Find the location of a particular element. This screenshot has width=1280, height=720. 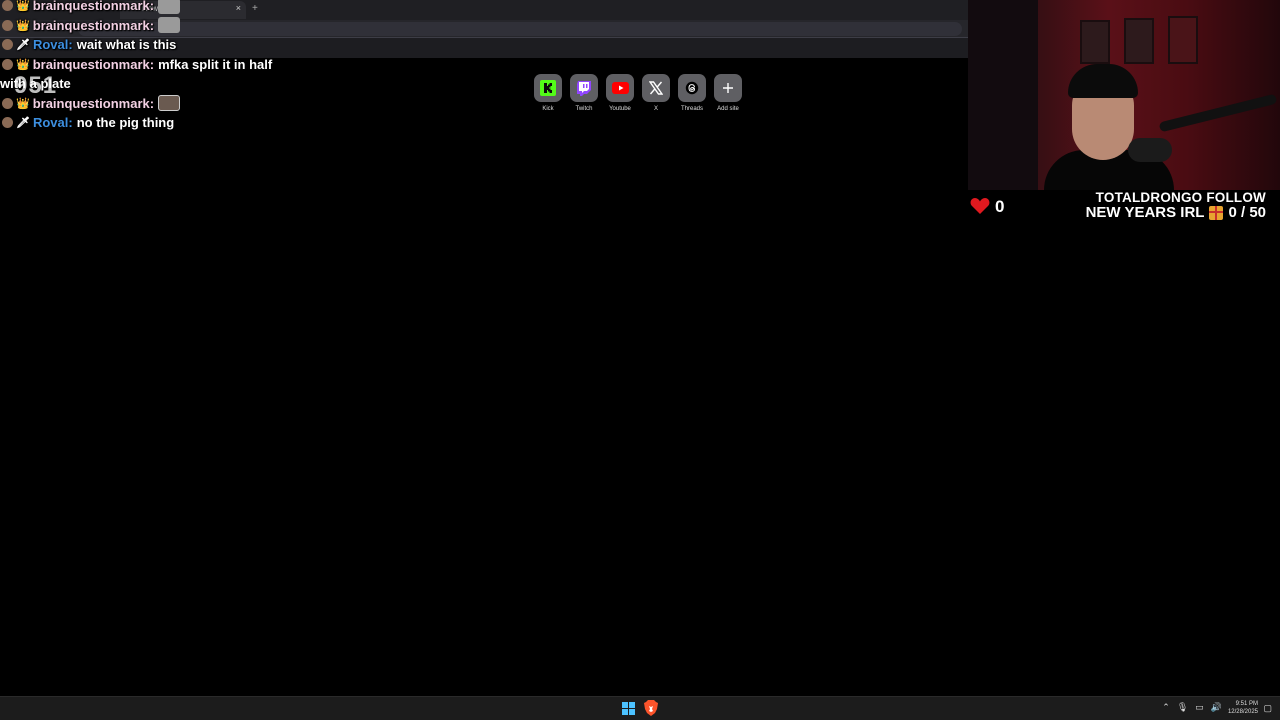

chat-overlay: 👑 brainquestionmark is located at coordinates (165, 66).